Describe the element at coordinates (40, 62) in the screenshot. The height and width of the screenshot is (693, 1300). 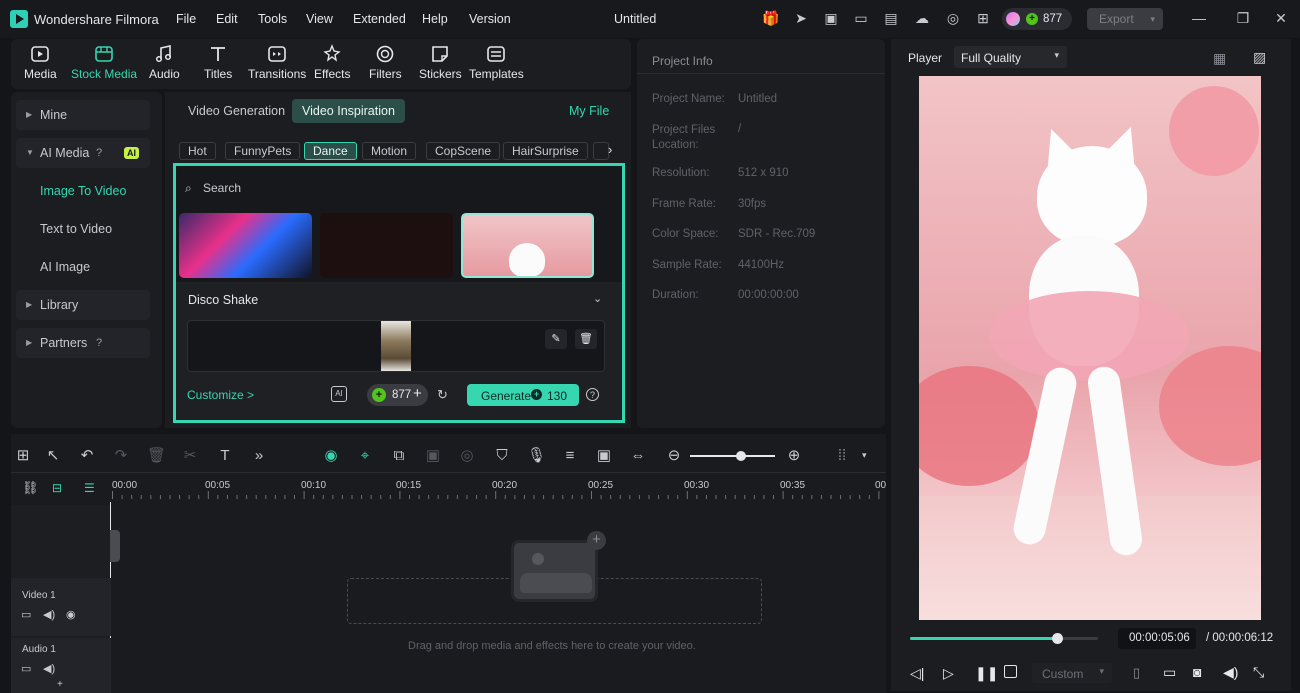
I see `toolbar-media: Media` at that location.